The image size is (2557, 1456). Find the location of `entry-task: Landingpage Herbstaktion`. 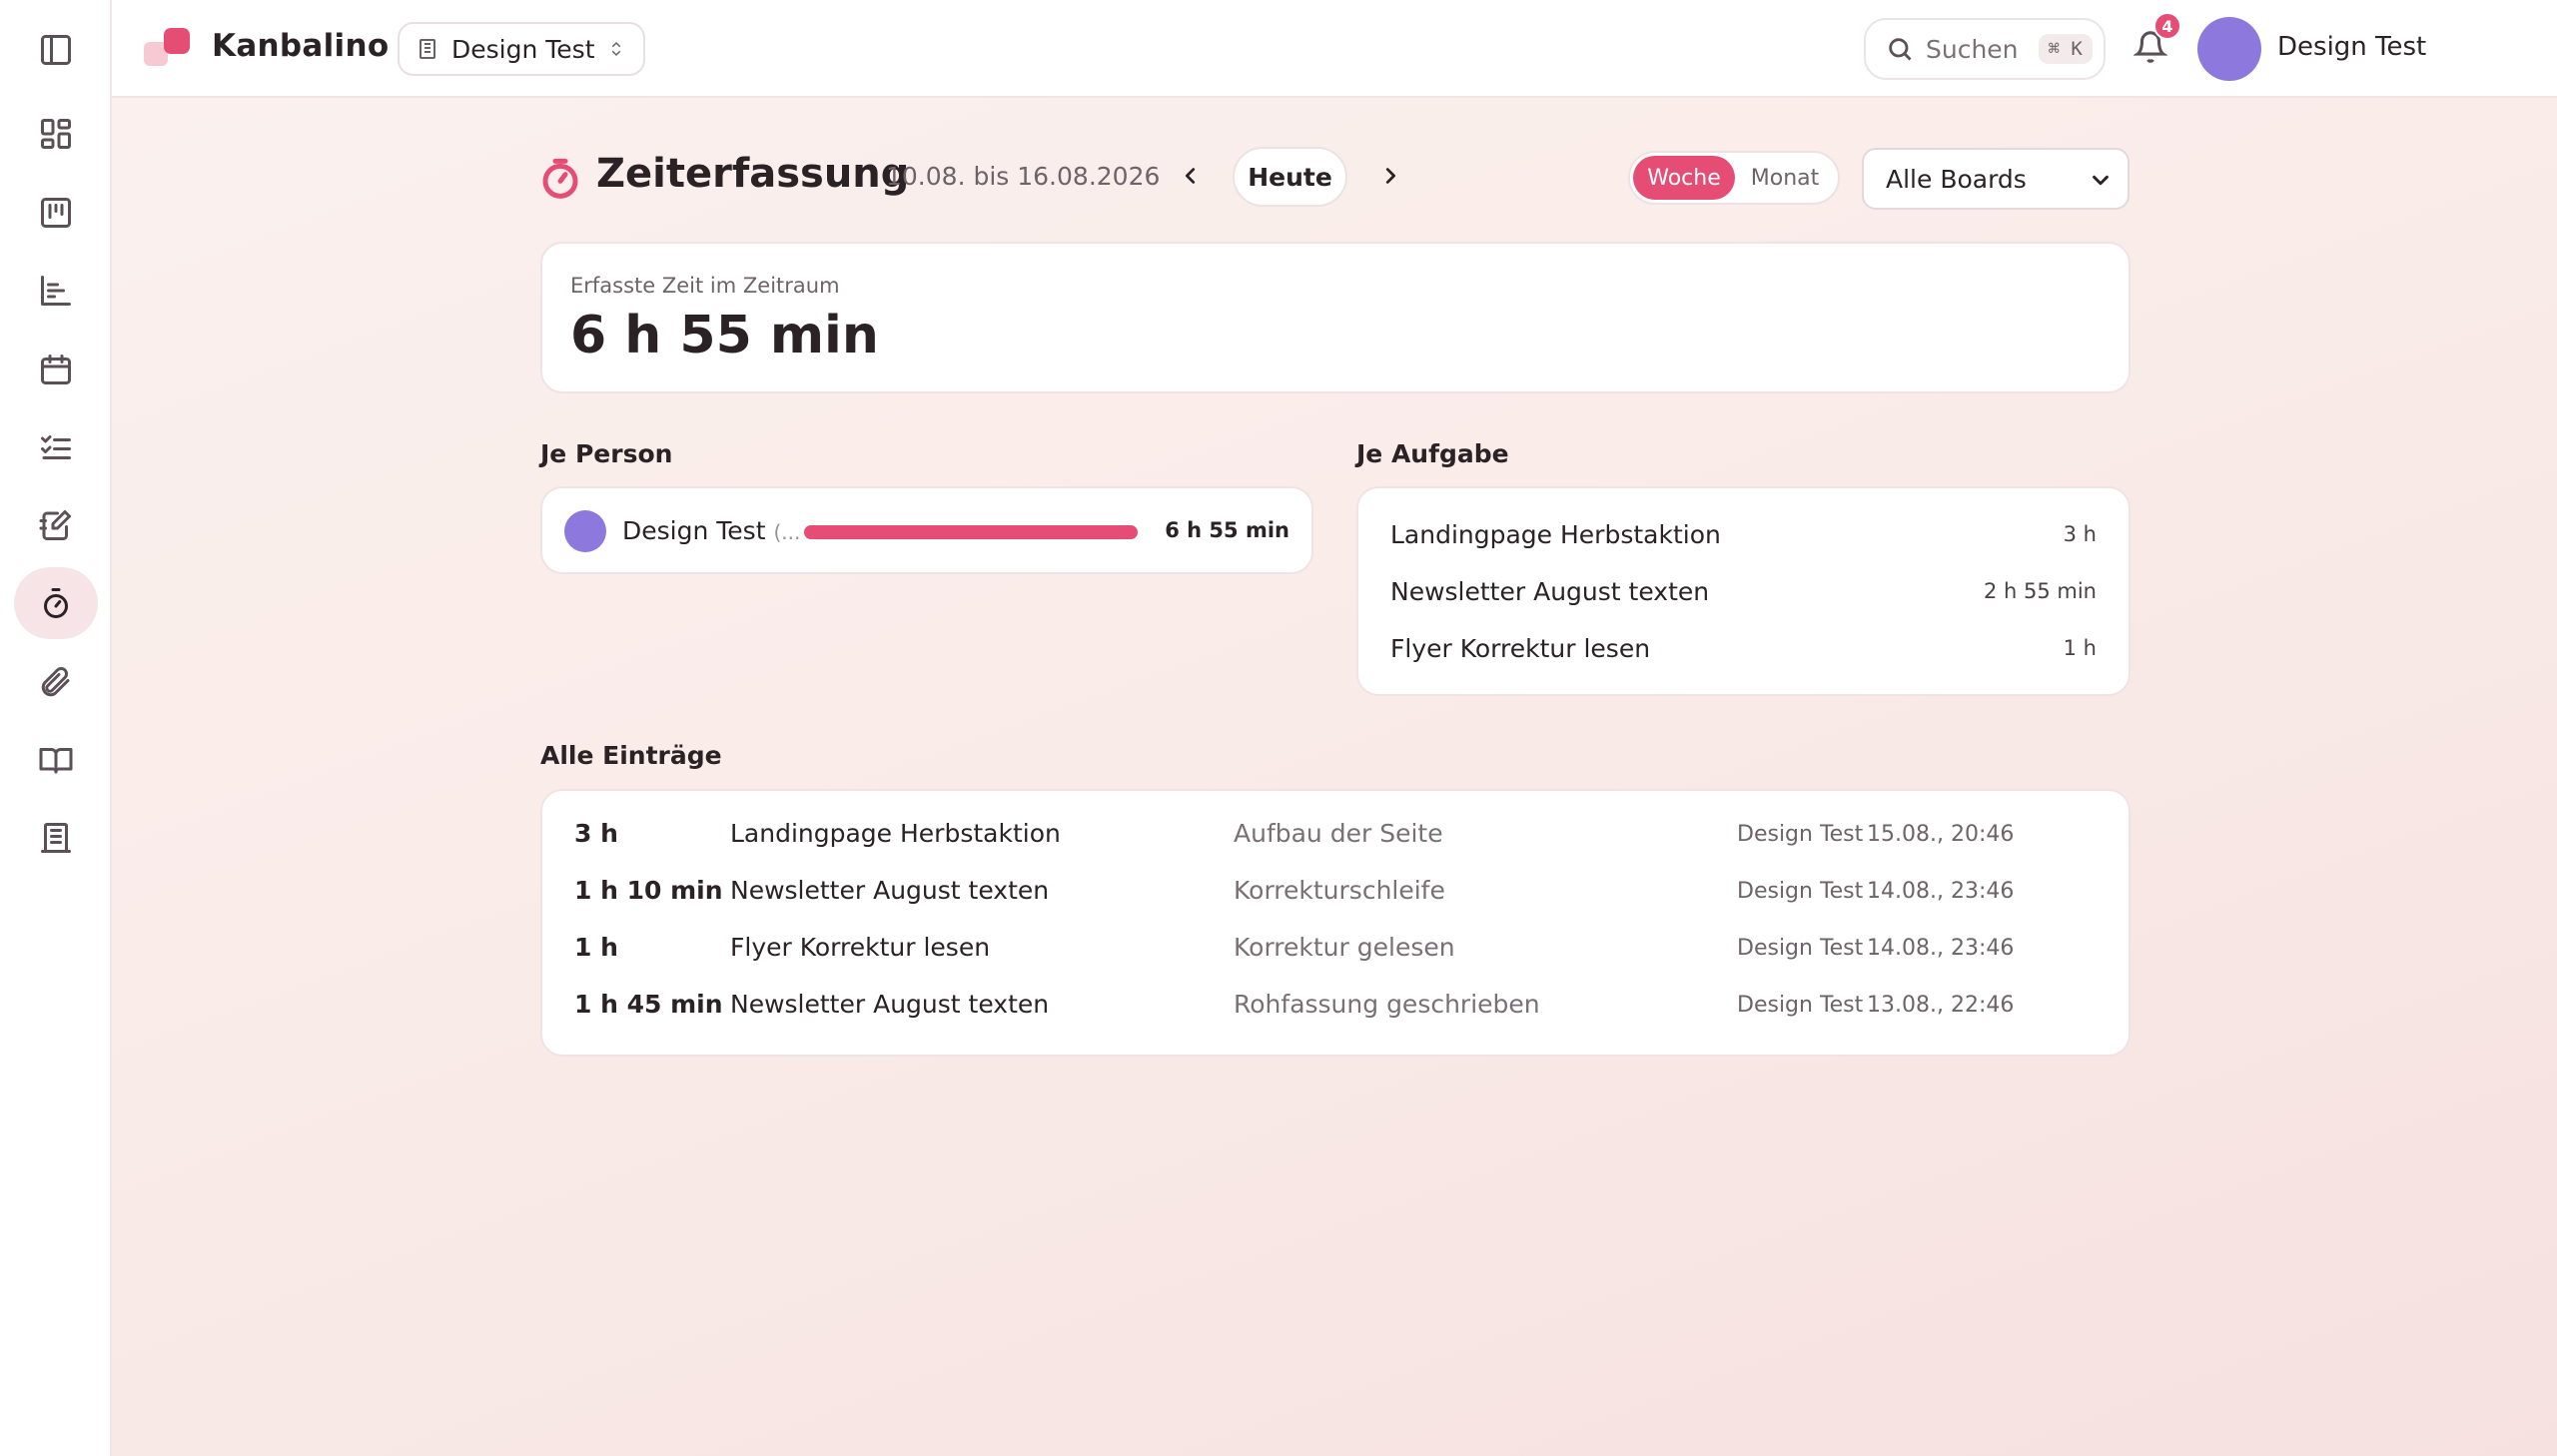

entry-task: Landingpage Herbstaktion is located at coordinates (895, 834).